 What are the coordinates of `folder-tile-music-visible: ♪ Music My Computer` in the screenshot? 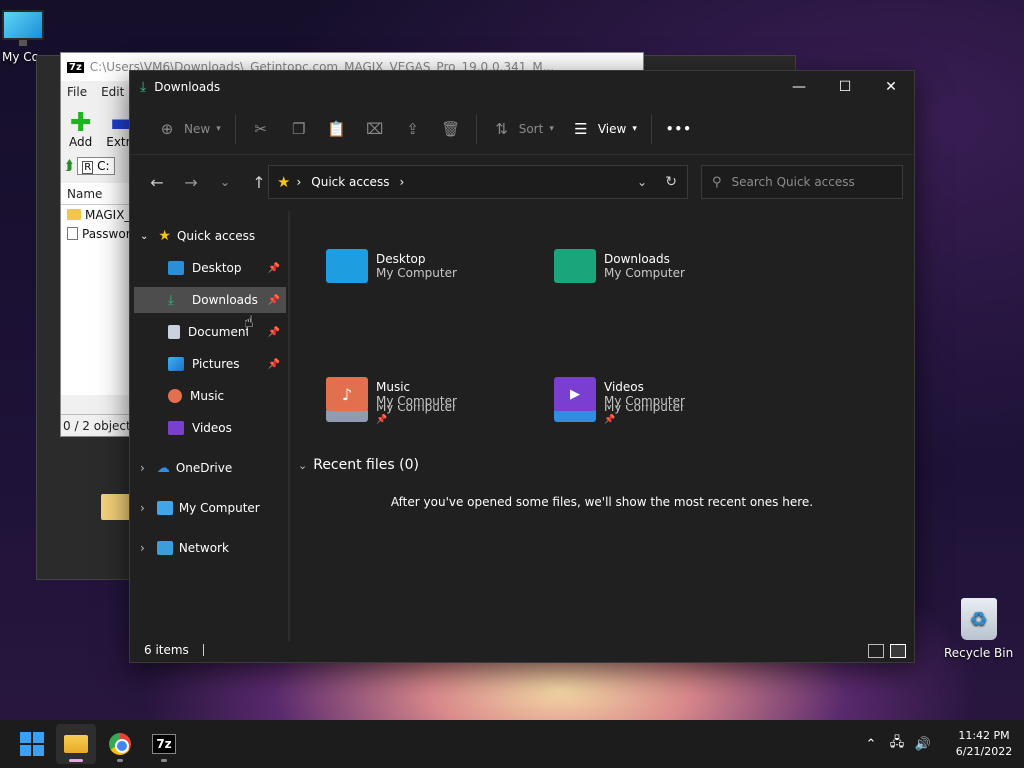 It's located at (391, 394).